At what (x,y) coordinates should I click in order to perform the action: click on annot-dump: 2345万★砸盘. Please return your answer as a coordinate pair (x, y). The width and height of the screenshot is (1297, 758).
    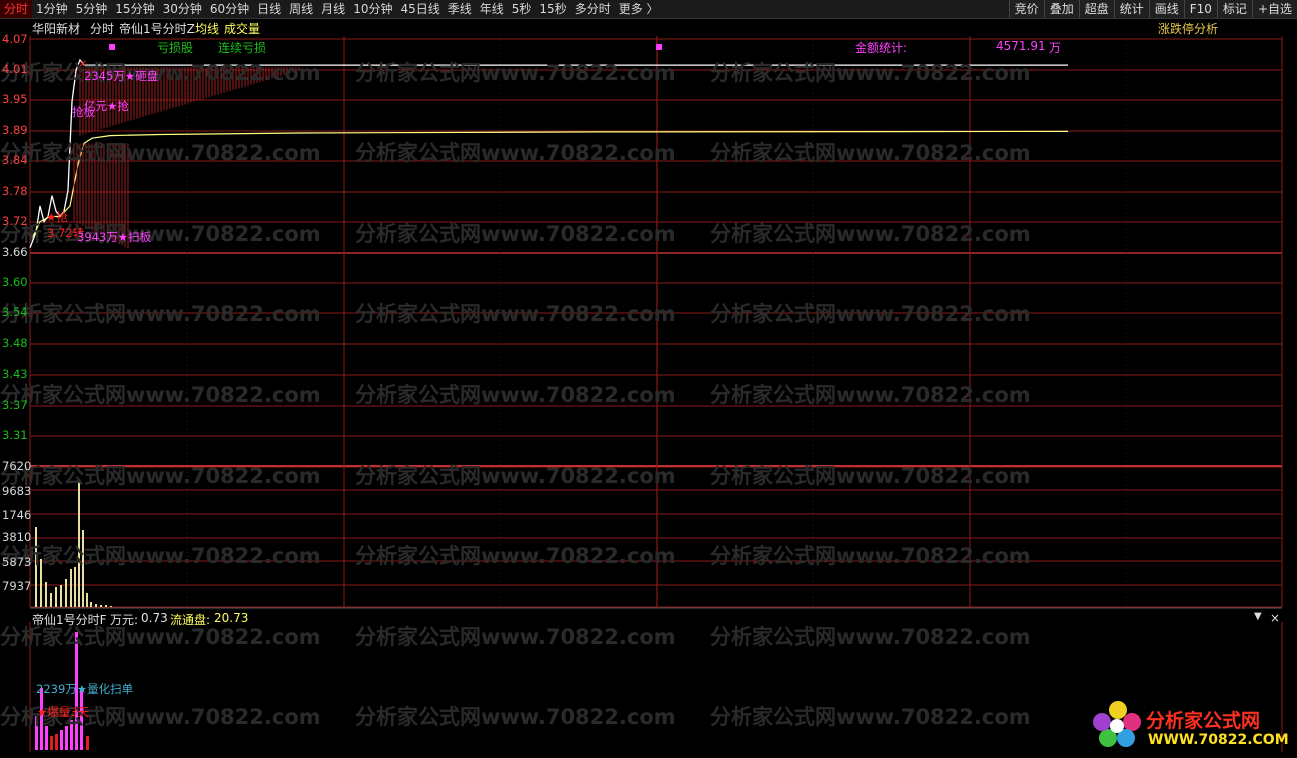
    Looking at the image, I should click on (121, 76).